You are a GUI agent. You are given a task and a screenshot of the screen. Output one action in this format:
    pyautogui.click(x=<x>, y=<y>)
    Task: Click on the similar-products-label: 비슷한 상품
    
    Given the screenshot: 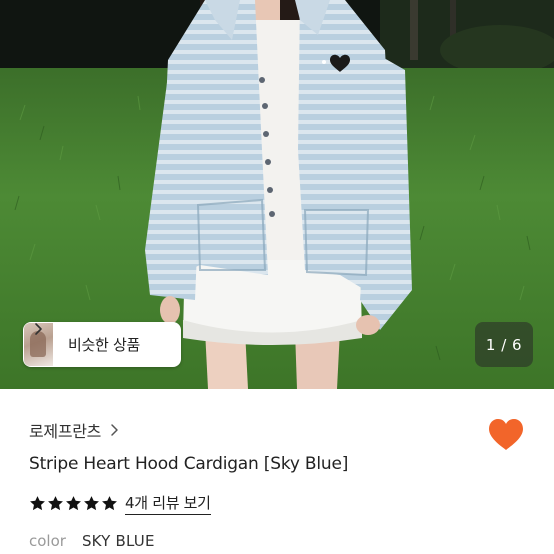 What is the action you would take?
    pyautogui.click(x=104, y=345)
    